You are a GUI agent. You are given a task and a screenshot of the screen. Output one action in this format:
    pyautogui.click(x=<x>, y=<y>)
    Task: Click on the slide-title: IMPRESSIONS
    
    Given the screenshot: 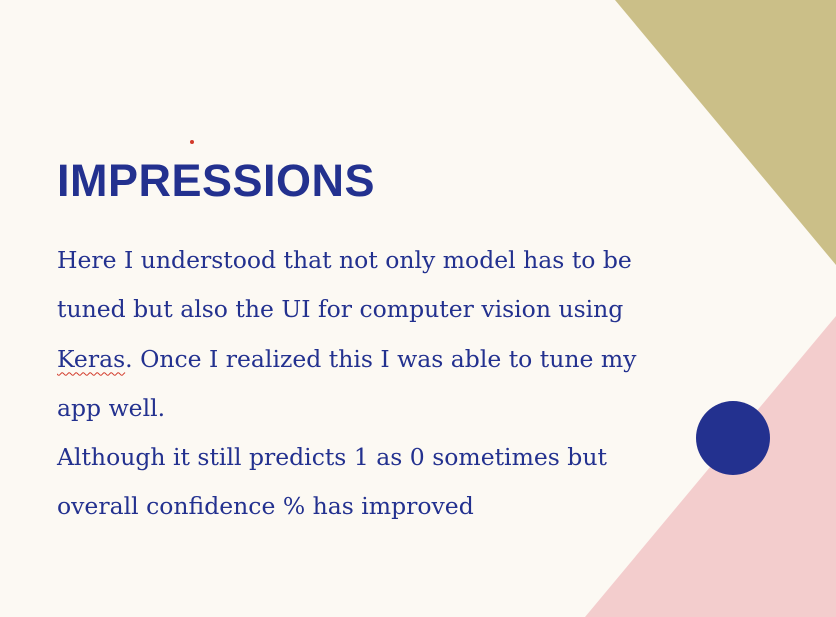 What is the action you would take?
    pyautogui.click(x=216, y=181)
    